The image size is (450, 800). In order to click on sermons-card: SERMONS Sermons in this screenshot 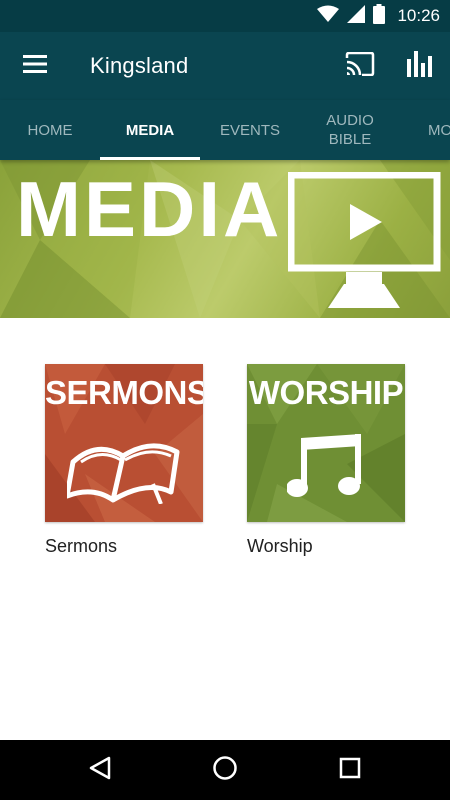, I will do `click(124, 460)`.